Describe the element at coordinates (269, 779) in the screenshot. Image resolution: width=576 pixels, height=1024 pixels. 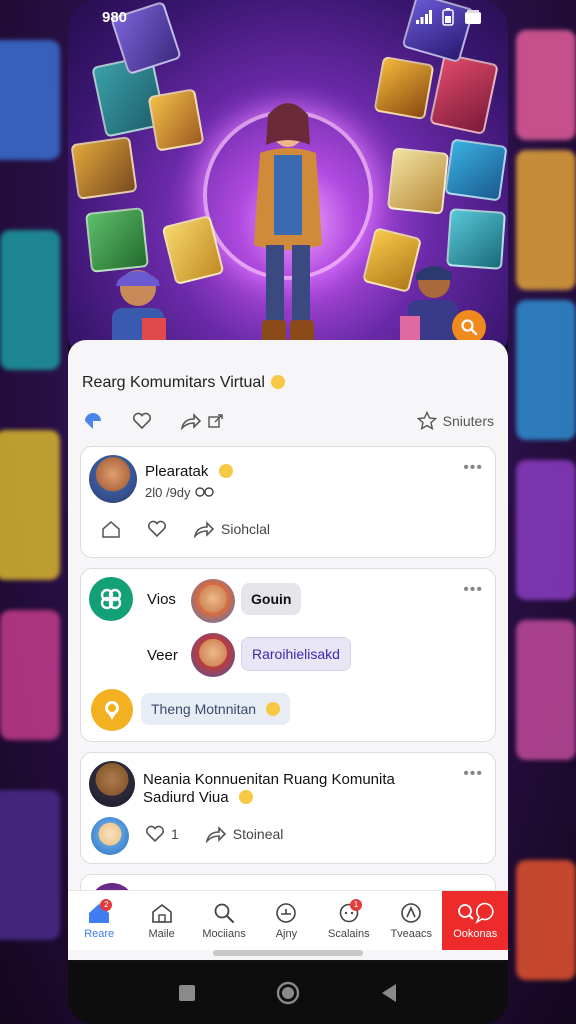
I see `post-author-name: Neania Konnuenitan Ruang Komunita` at that location.